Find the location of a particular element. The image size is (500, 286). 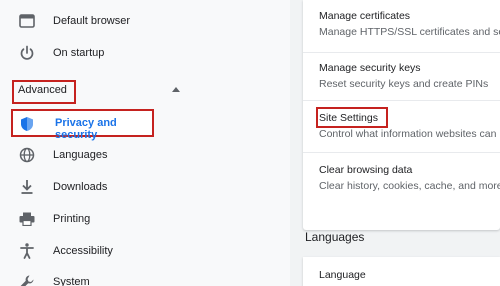

sidebar-item-label: System is located at coordinates (71, 281).